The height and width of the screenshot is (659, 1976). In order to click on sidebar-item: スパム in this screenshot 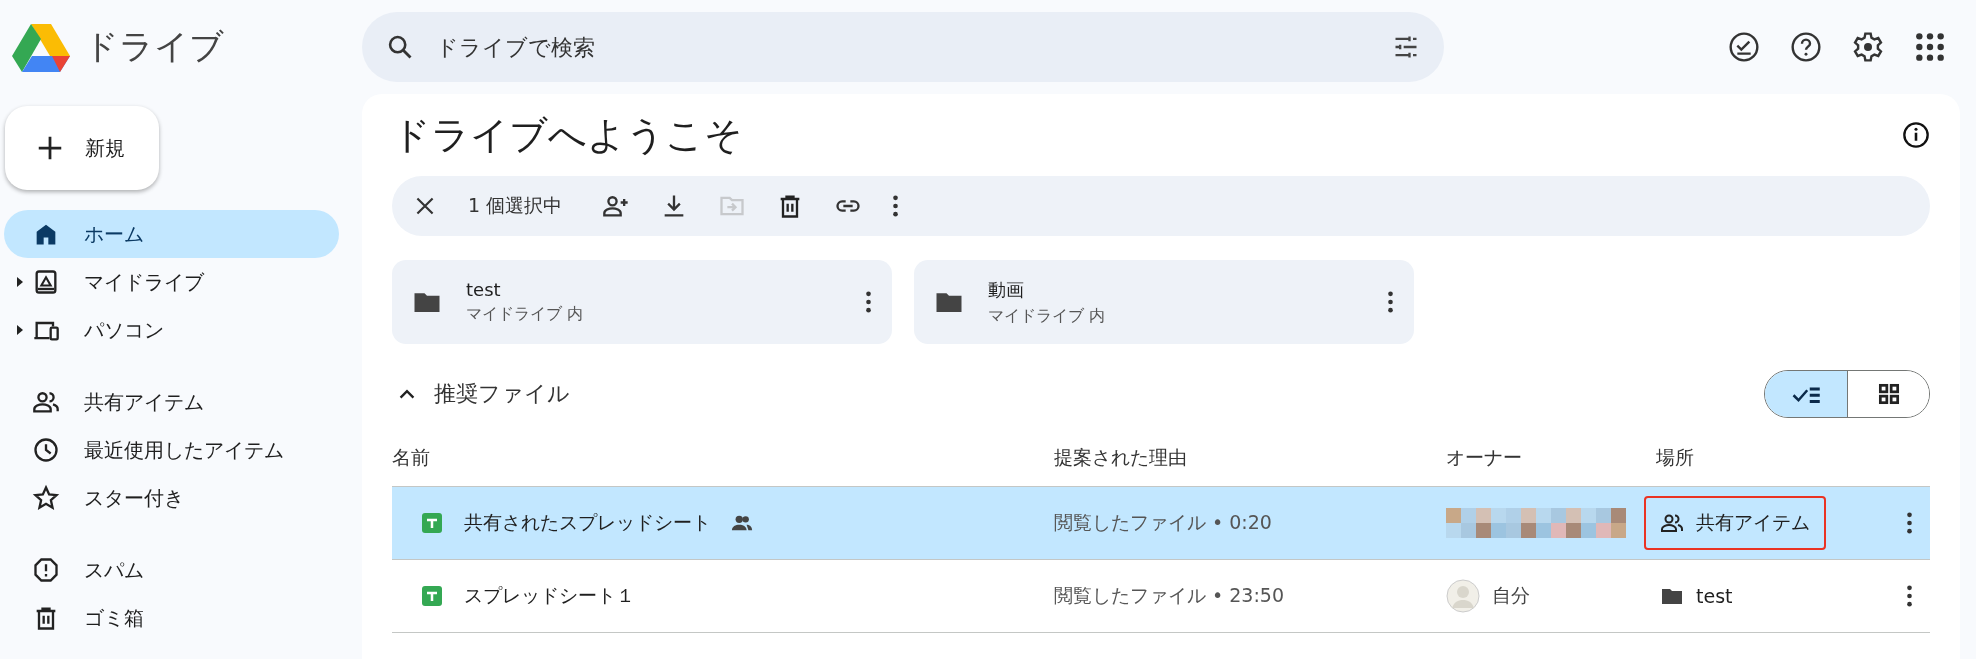, I will do `click(171, 570)`.